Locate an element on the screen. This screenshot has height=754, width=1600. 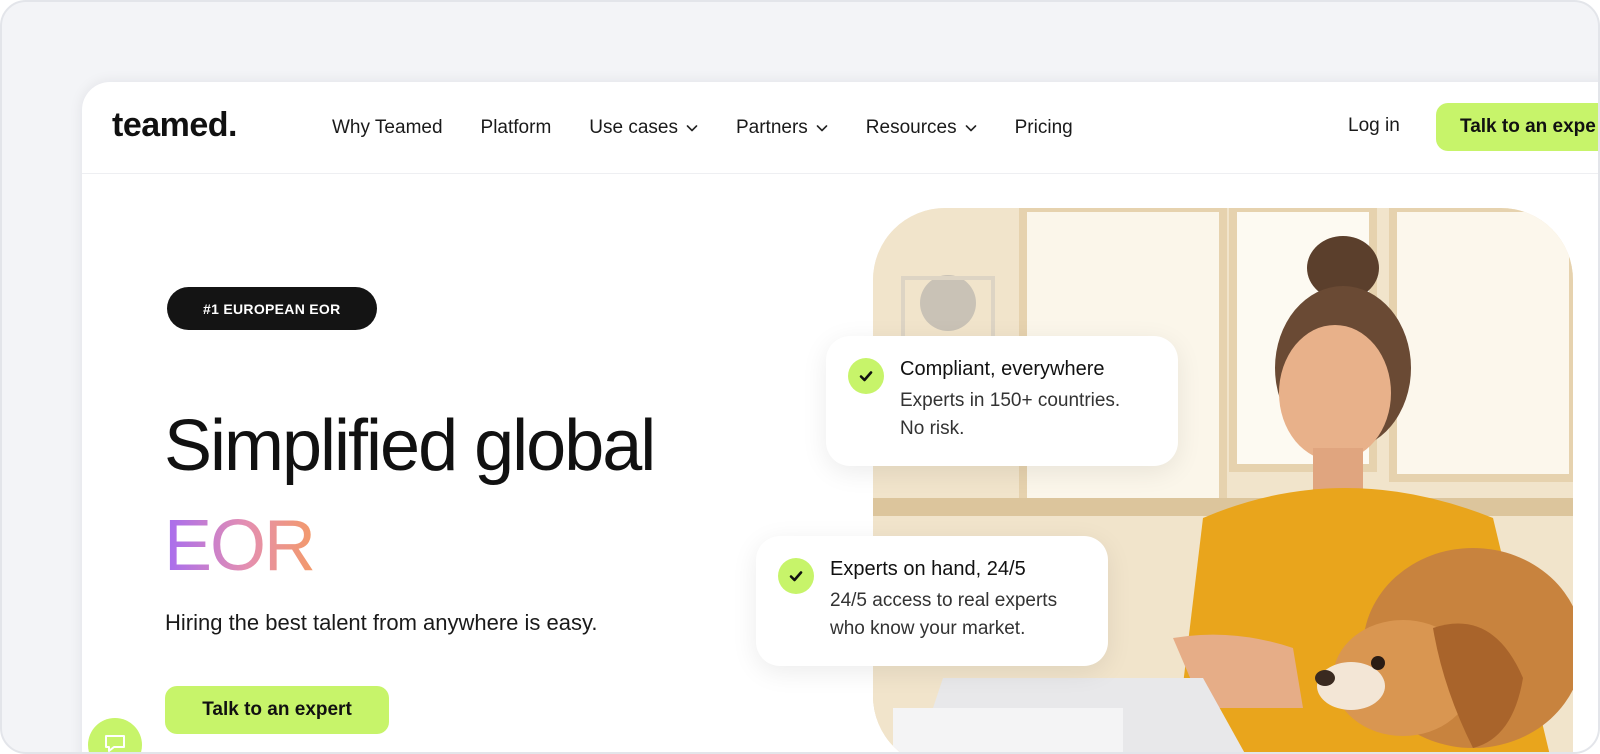
card-title: Compliant, everywhere is located at coordinates (1002, 369).